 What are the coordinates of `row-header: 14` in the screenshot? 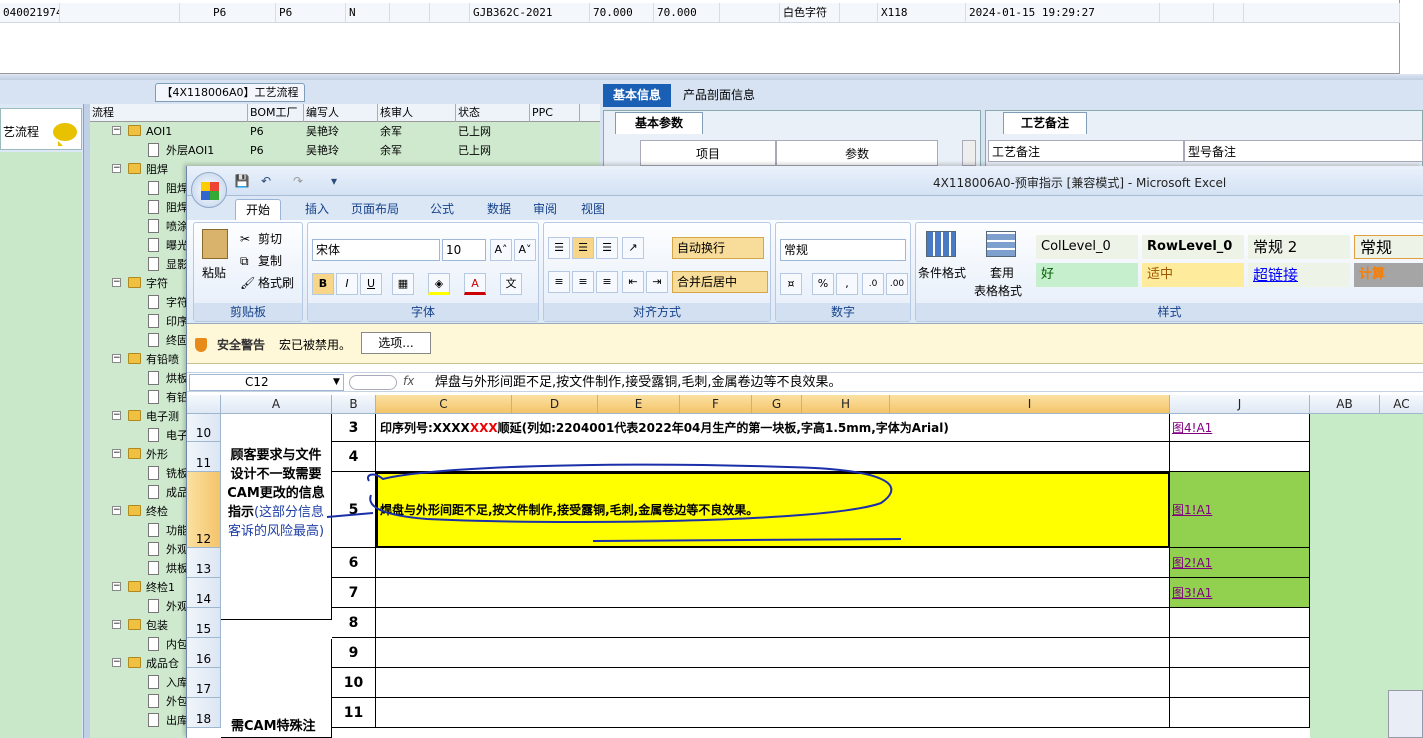 It's located at (204, 593).